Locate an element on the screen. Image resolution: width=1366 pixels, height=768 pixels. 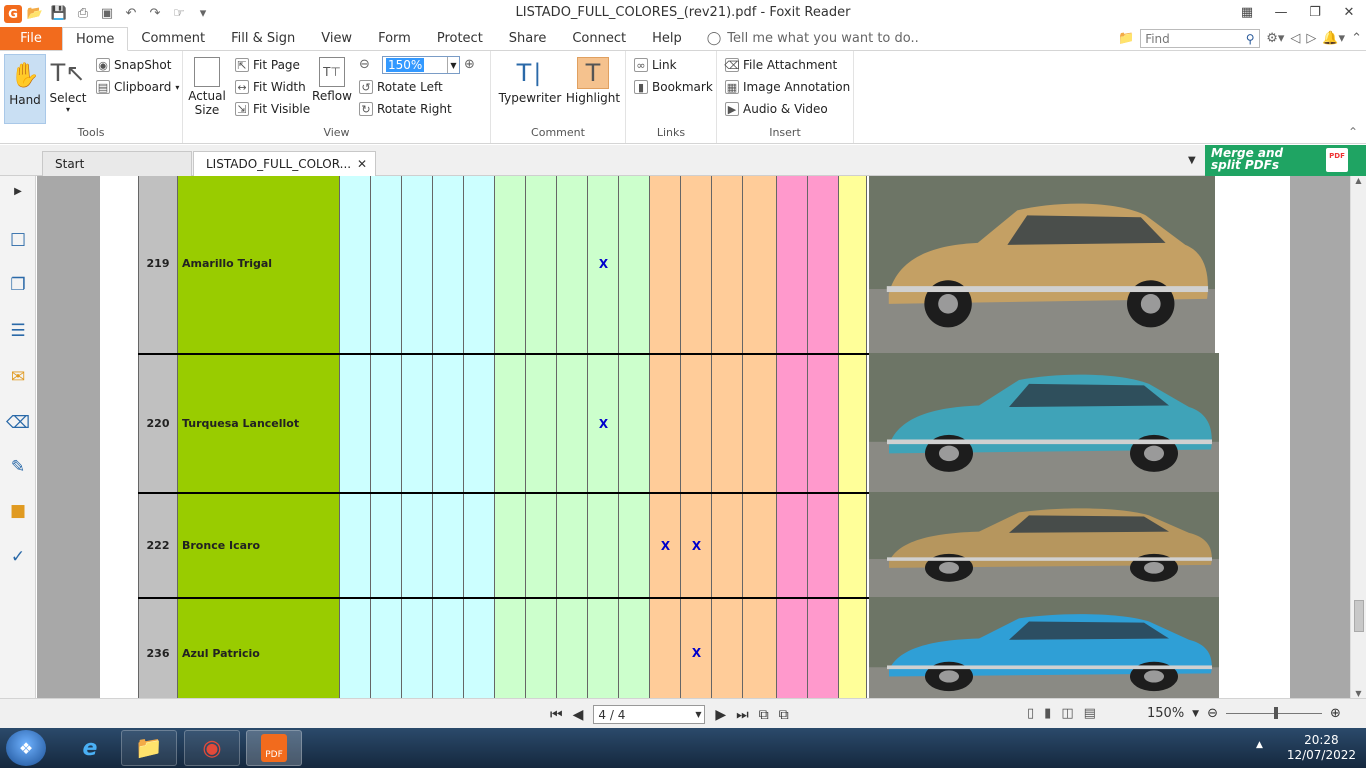
rotate-left-button: ↺ Rotate Left is located at coordinates (401, 87).